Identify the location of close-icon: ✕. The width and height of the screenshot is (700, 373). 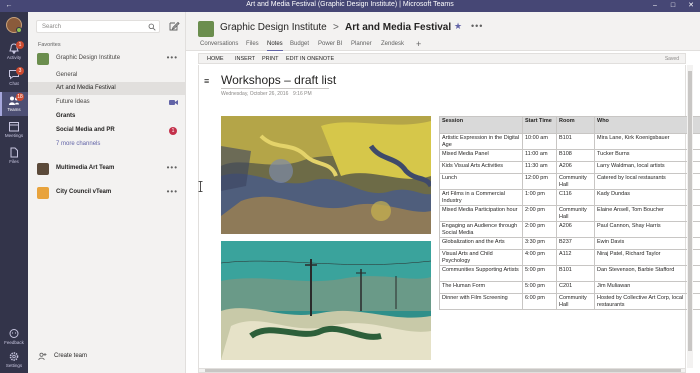
(691, 6).